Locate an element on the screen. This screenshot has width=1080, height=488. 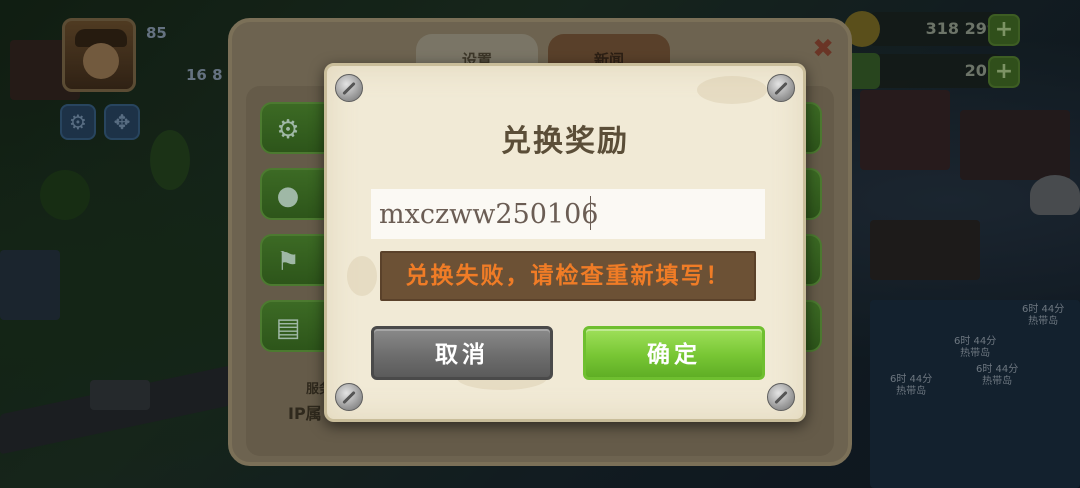
checkered-flag-icon: ⚑ is located at coordinates (288, 262).